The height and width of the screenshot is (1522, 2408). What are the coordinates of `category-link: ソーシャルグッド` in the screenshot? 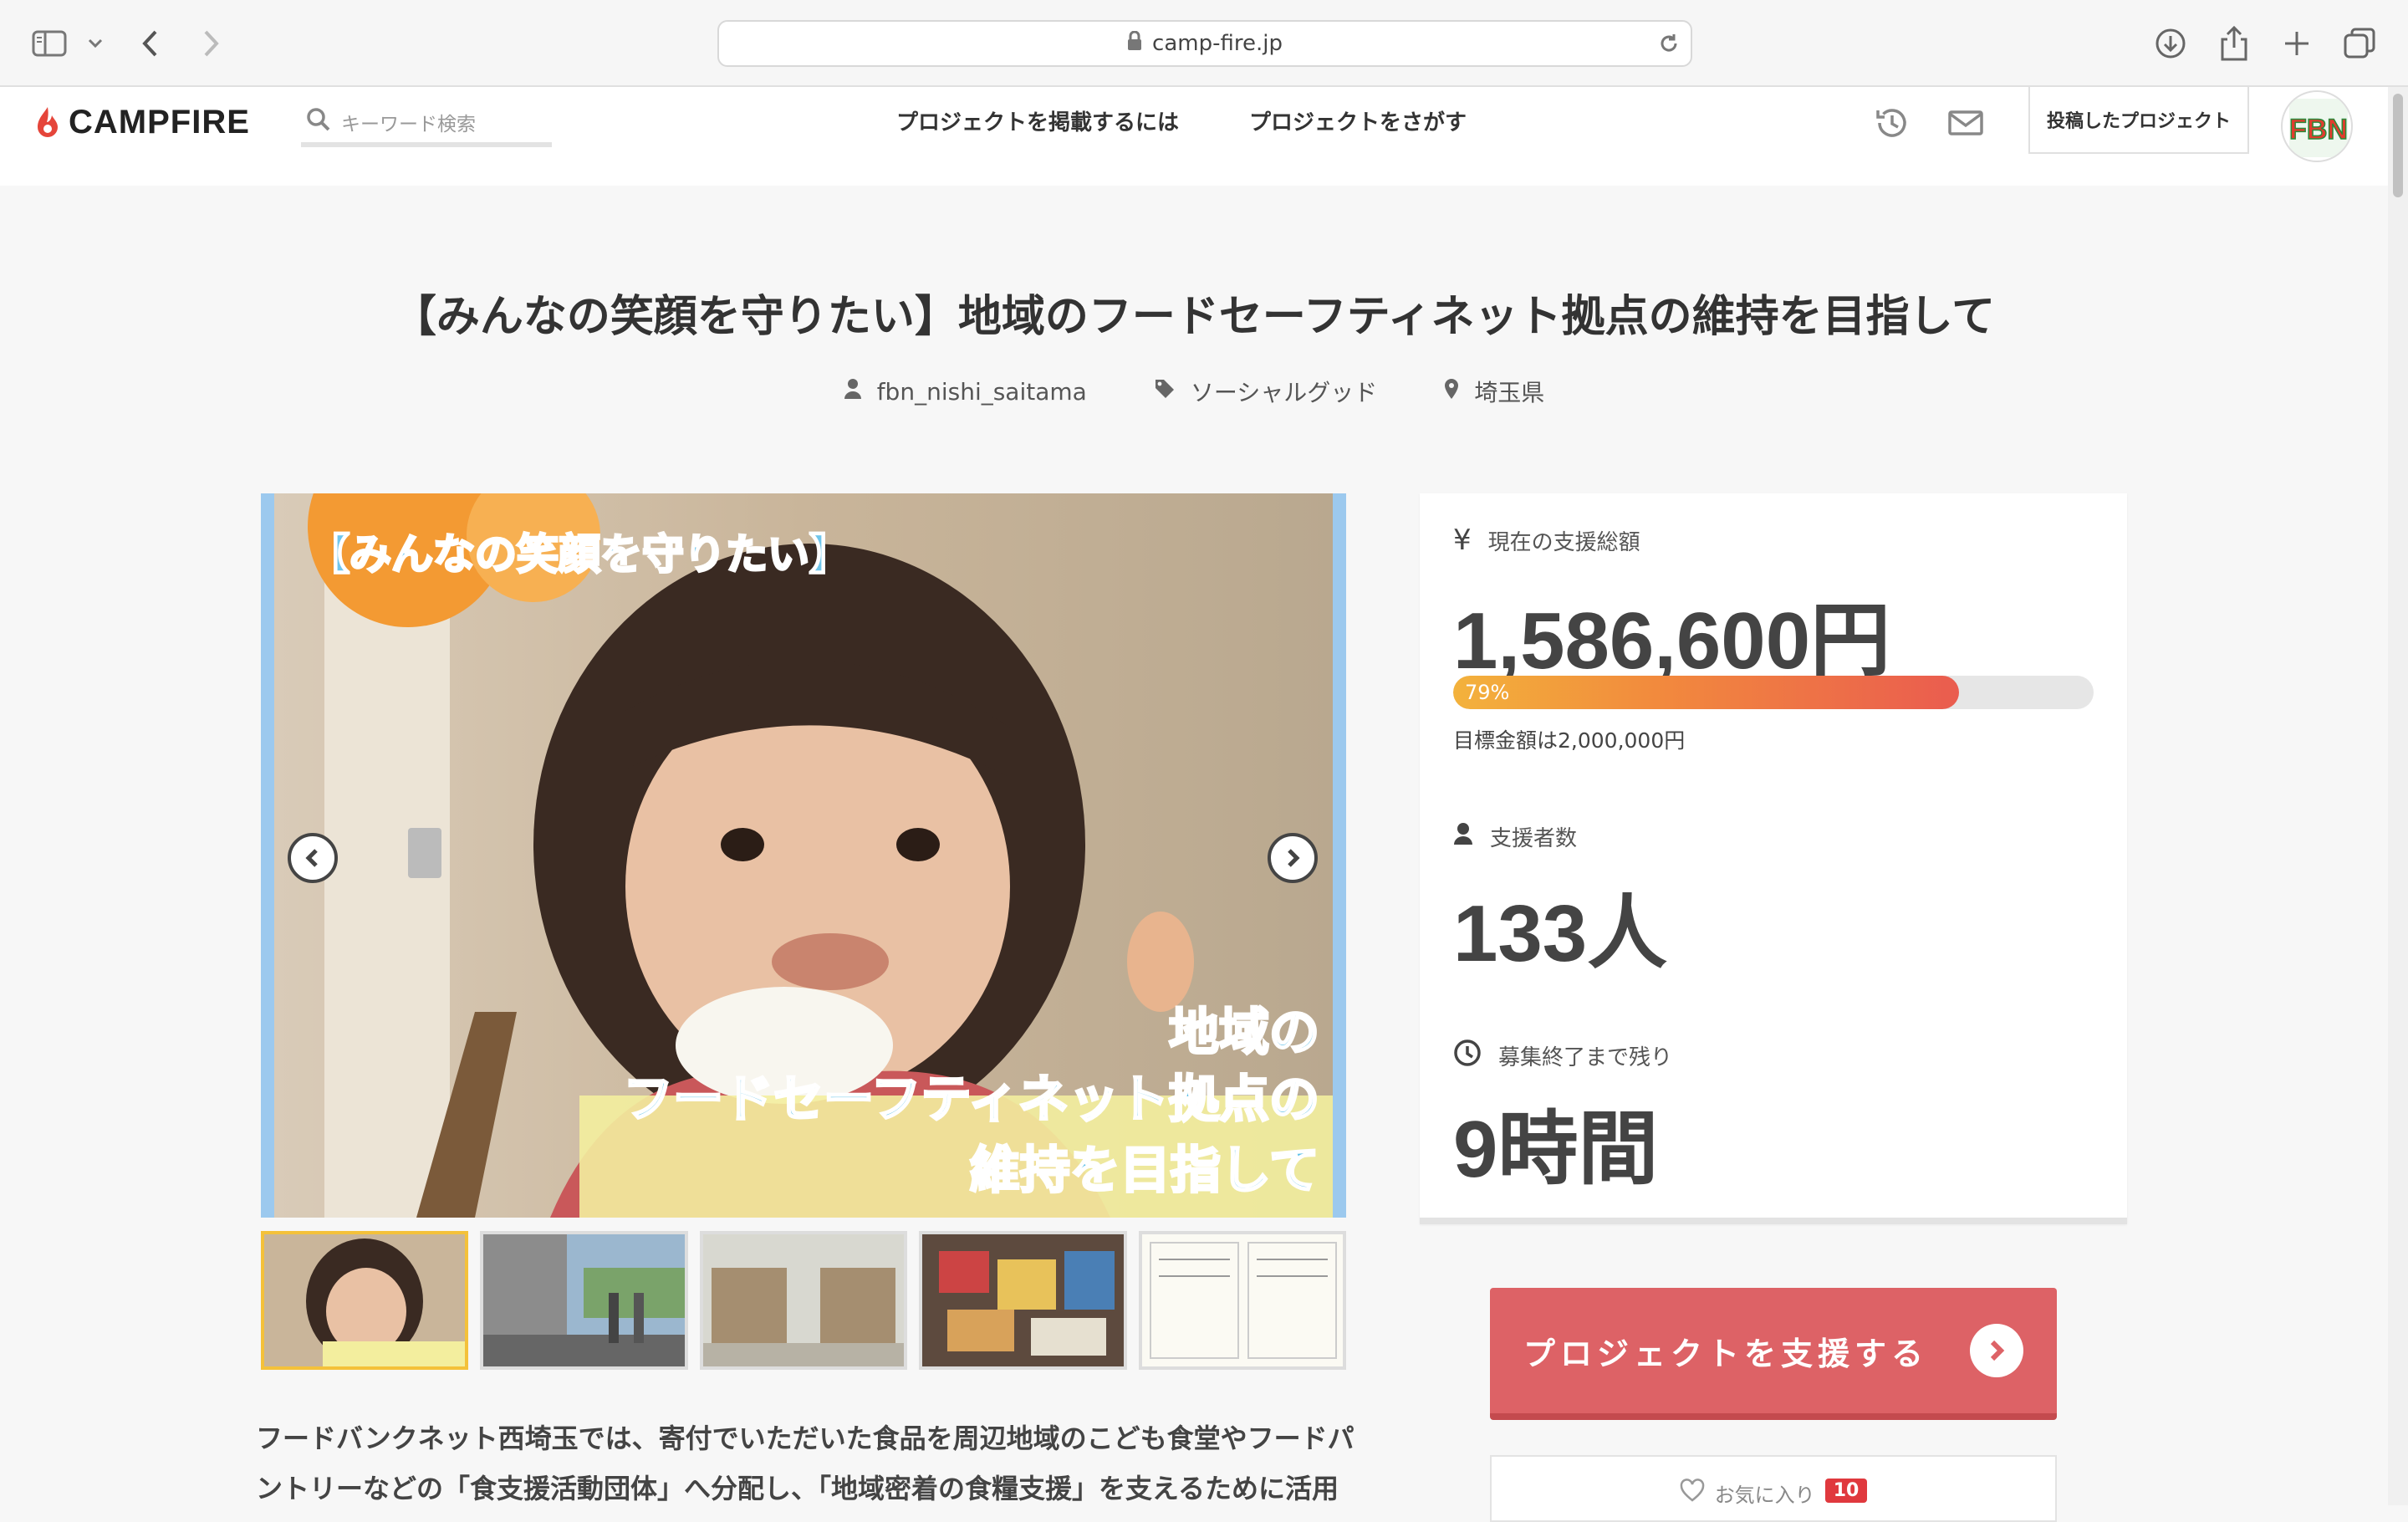 It's located at (1266, 392).